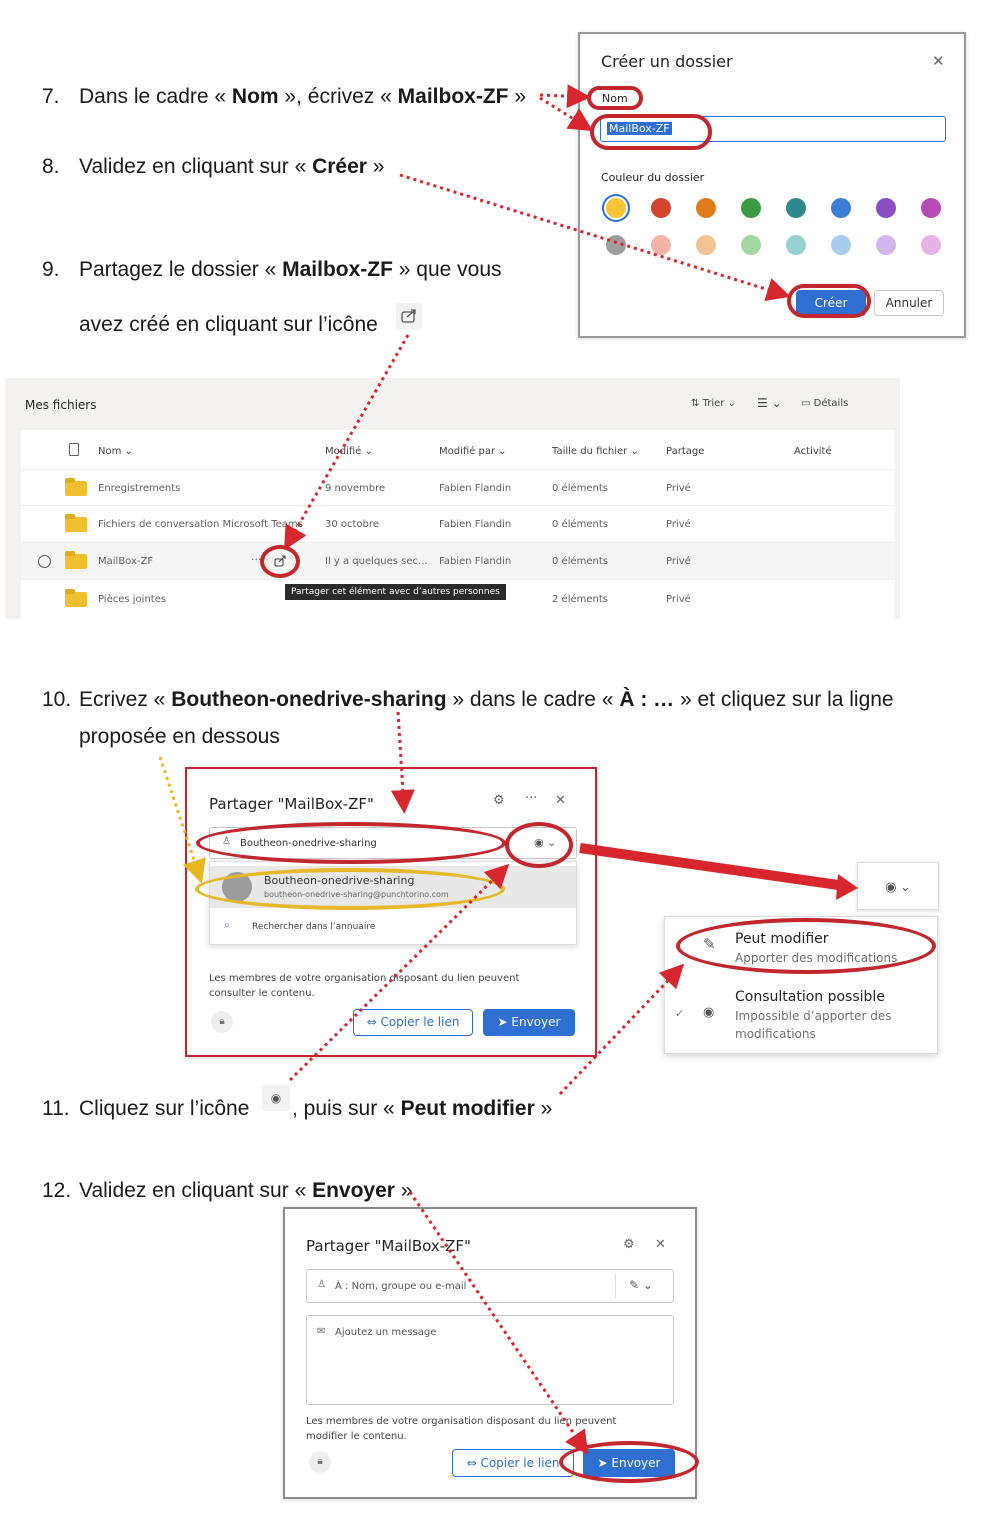  I want to click on arrow-step10-suggestion, so click(182, 820).